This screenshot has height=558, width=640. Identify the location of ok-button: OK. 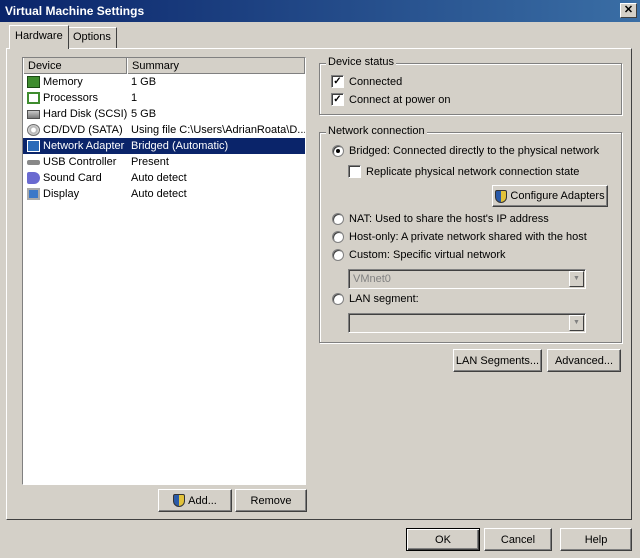
(443, 539).